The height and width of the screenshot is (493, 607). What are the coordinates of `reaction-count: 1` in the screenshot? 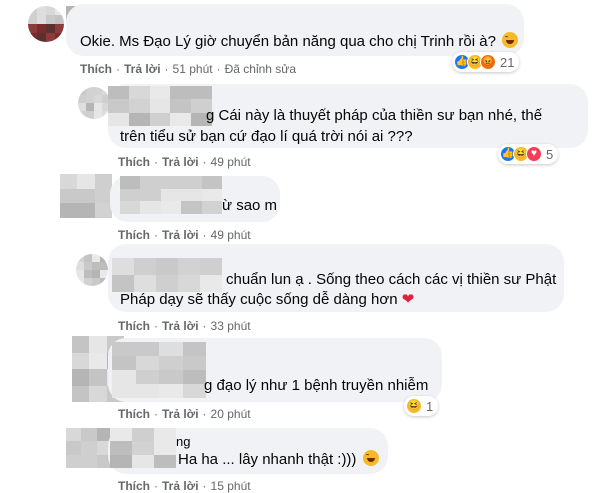 It's located at (430, 406).